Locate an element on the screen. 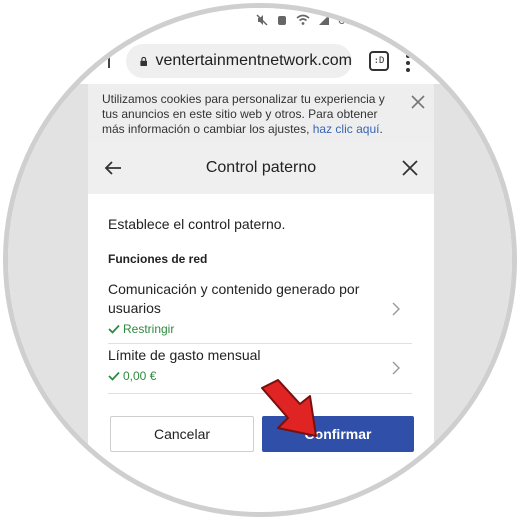  status-bar: 63% is located at coordinates (260, 24).